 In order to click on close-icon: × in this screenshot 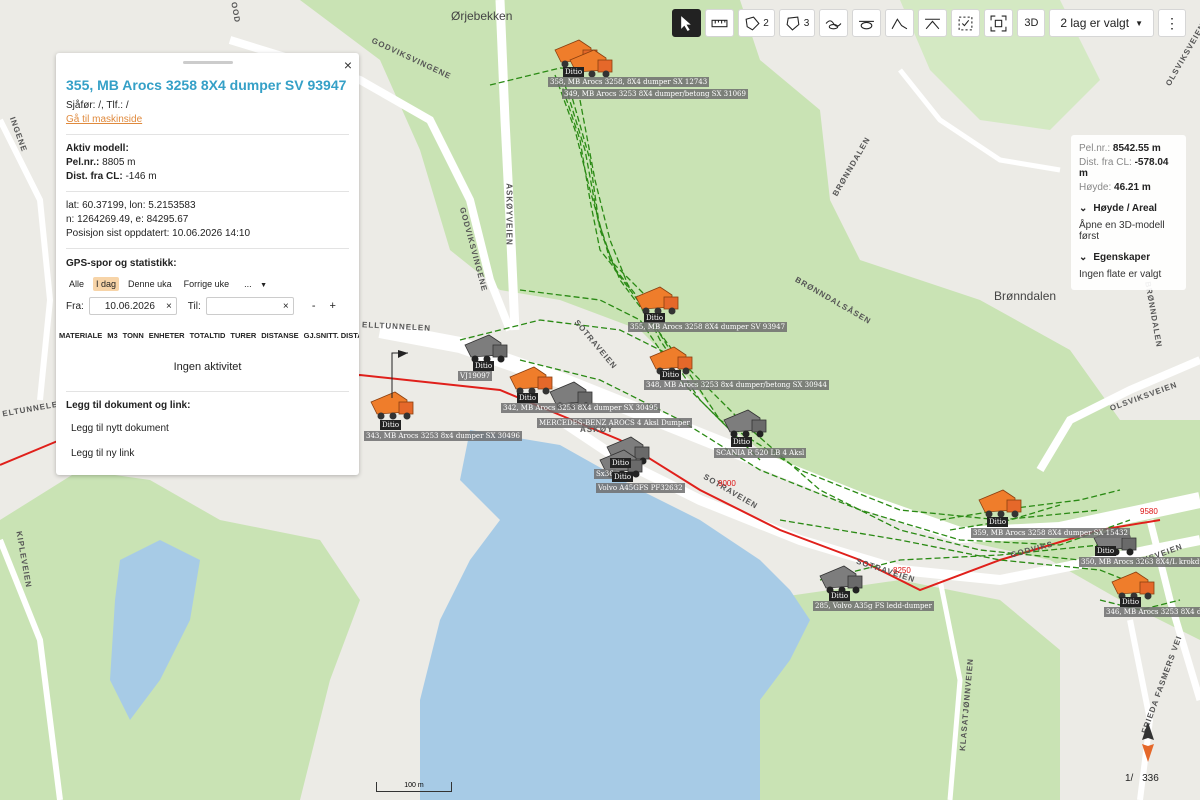, I will do `click(348, 65)`.